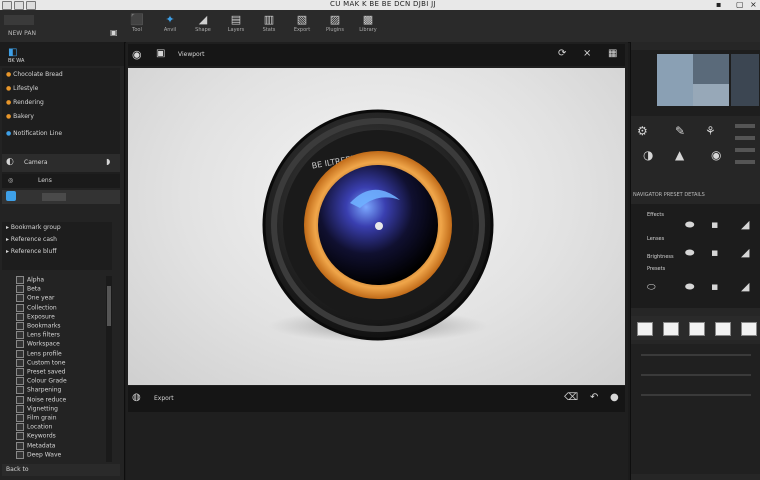 This screenshot has height=480, width=760. What do you see at coordinates (383, 4) in the screenshot?
I see `window-title: CU MAK K BE BE DCN DJBI JJ` at bounding box center [383, 4].